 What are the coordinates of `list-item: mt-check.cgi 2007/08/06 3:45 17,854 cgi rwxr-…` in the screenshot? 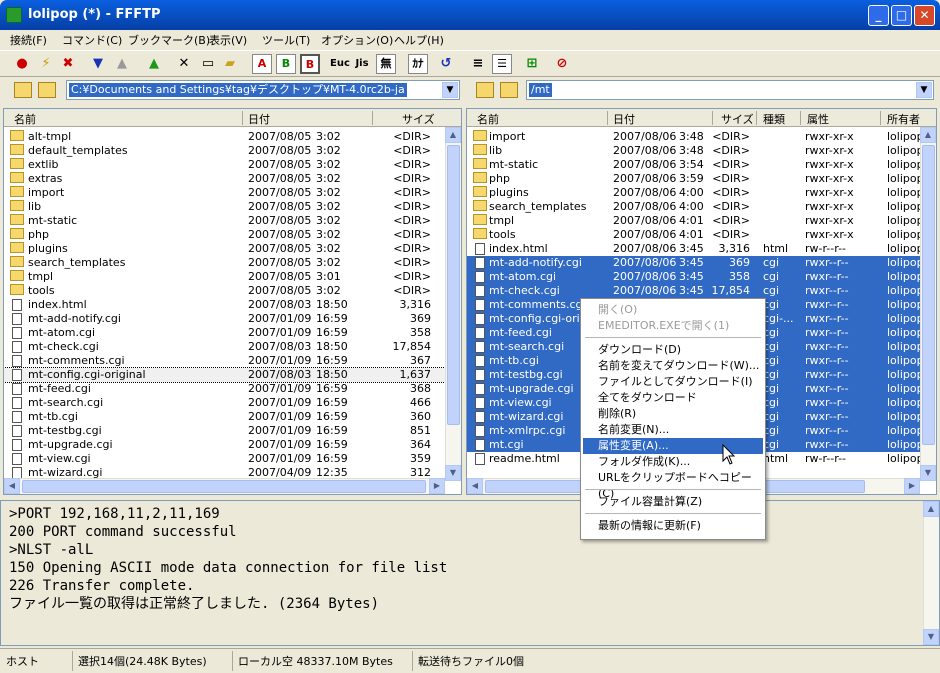 It's located at (701, 291).